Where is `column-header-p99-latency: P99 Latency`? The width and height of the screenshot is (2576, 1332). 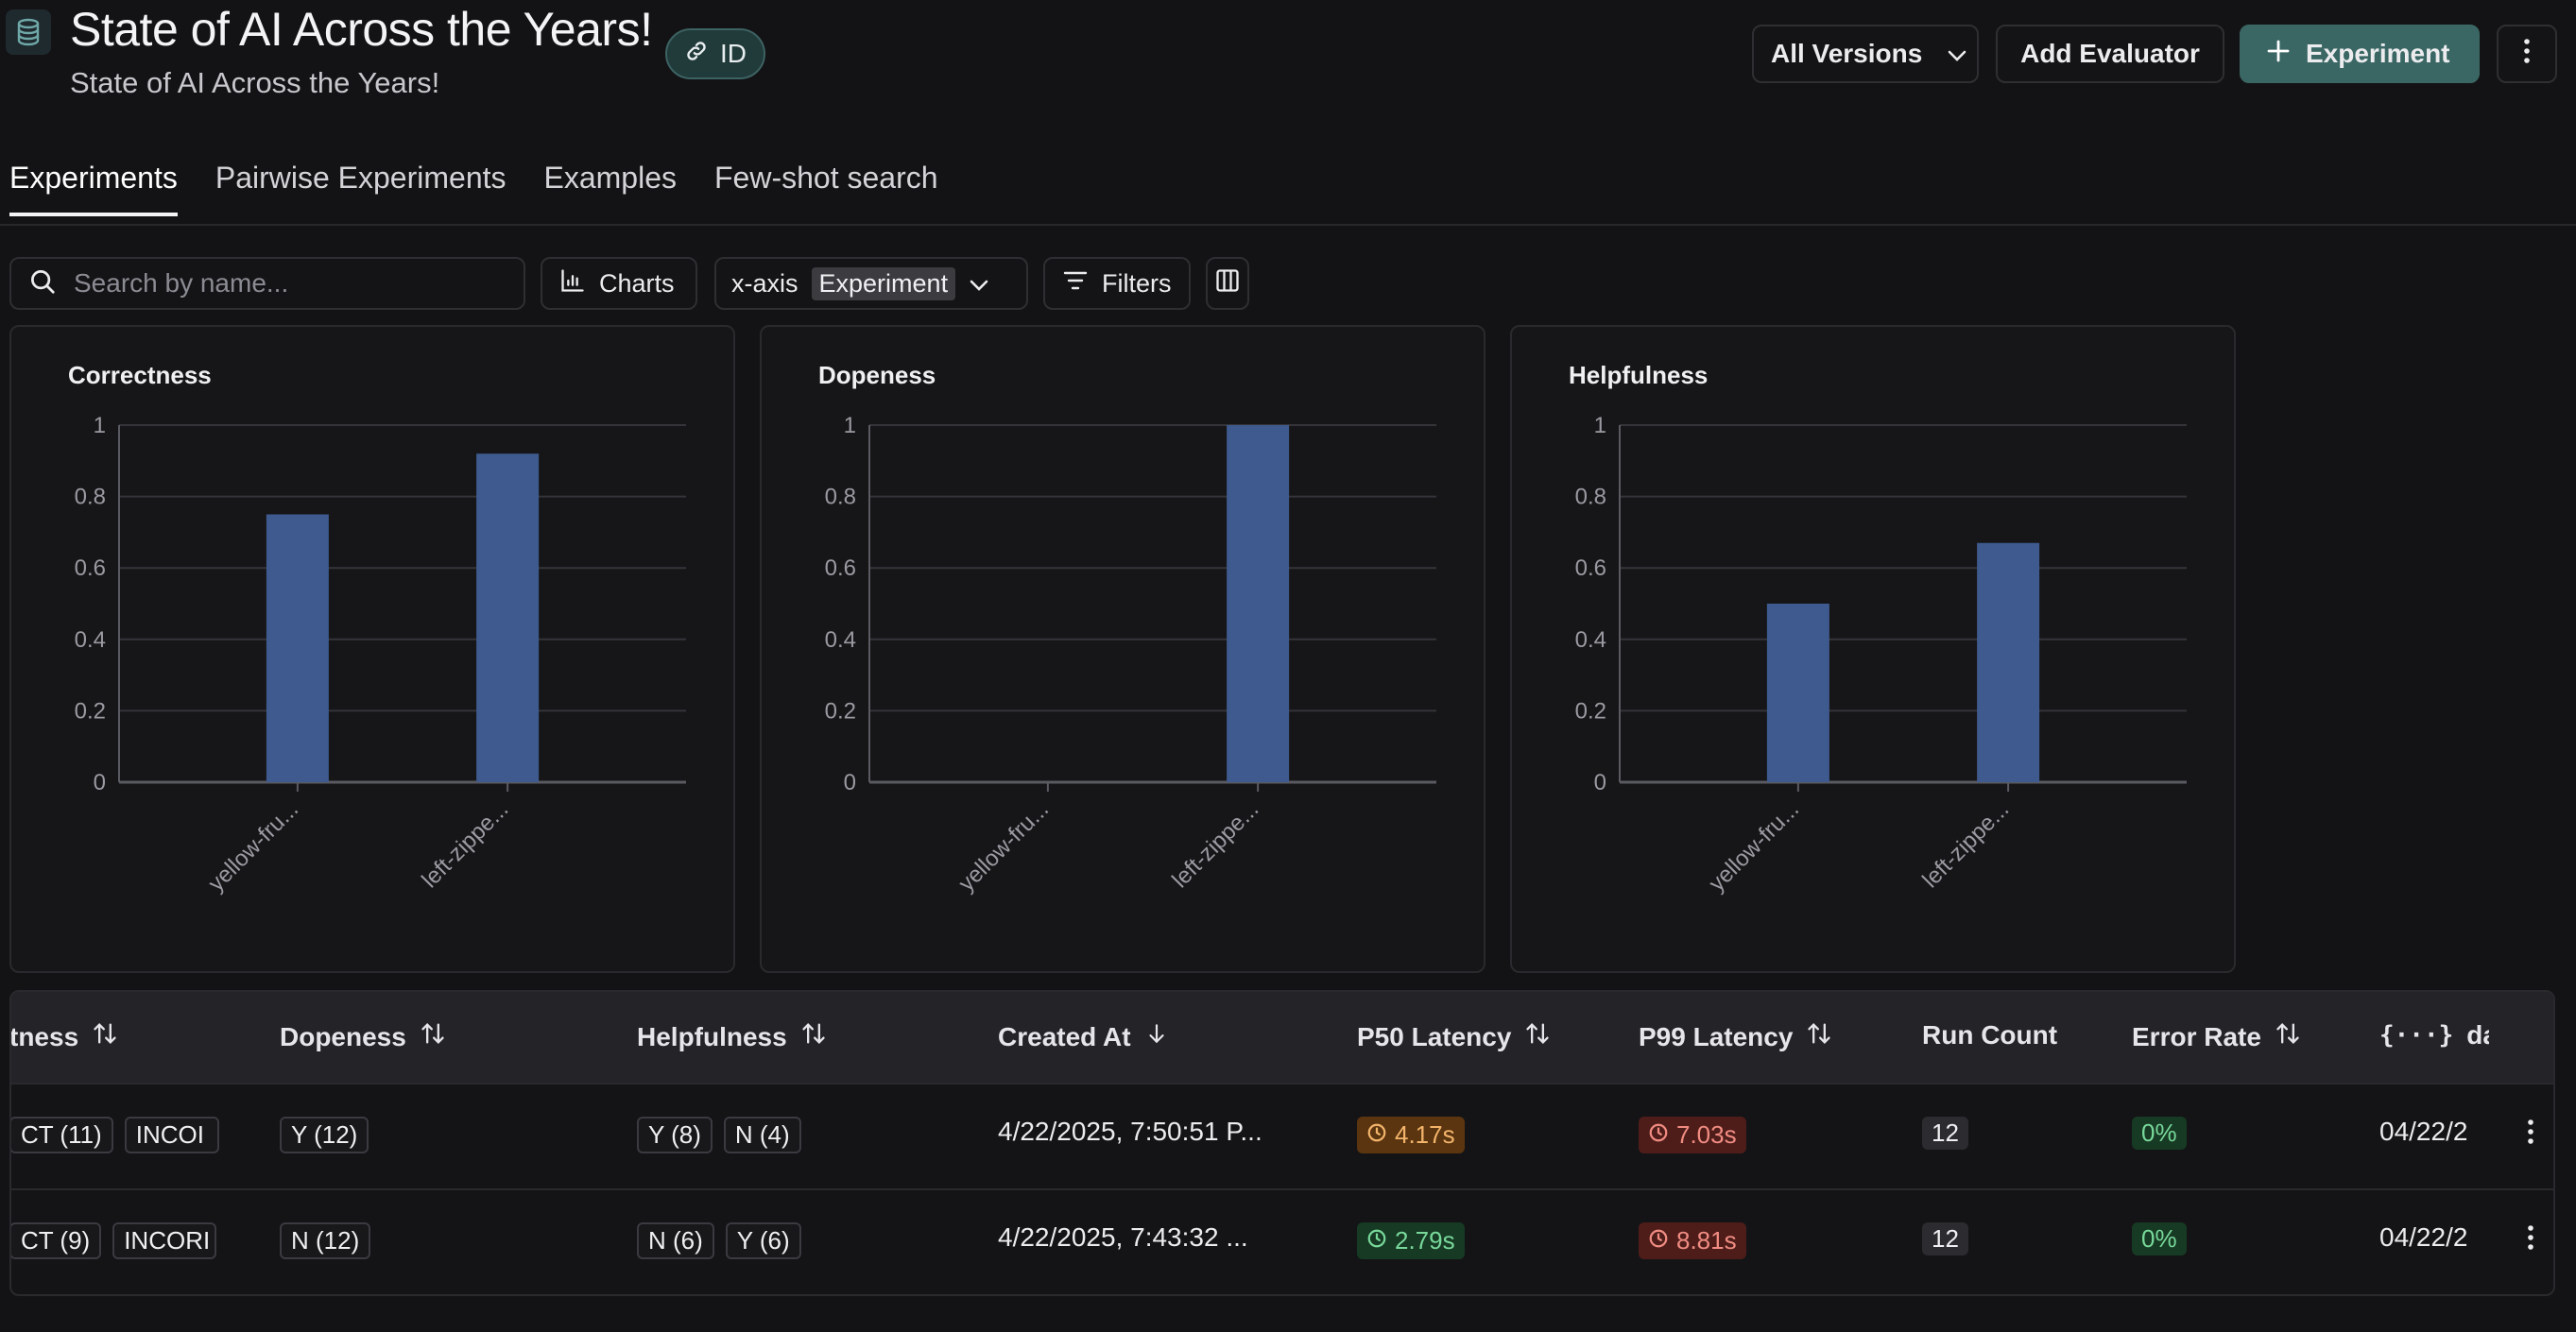
column-header-p99-latency: P99 Latency is located at coordinates (1735, 1037).